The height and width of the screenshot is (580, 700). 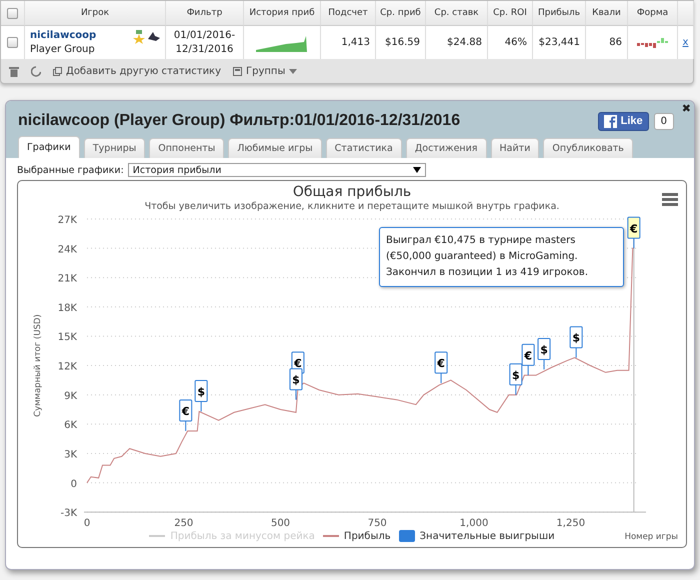 I want to click on column-header: Фильтр, so click(x=205, y=13).